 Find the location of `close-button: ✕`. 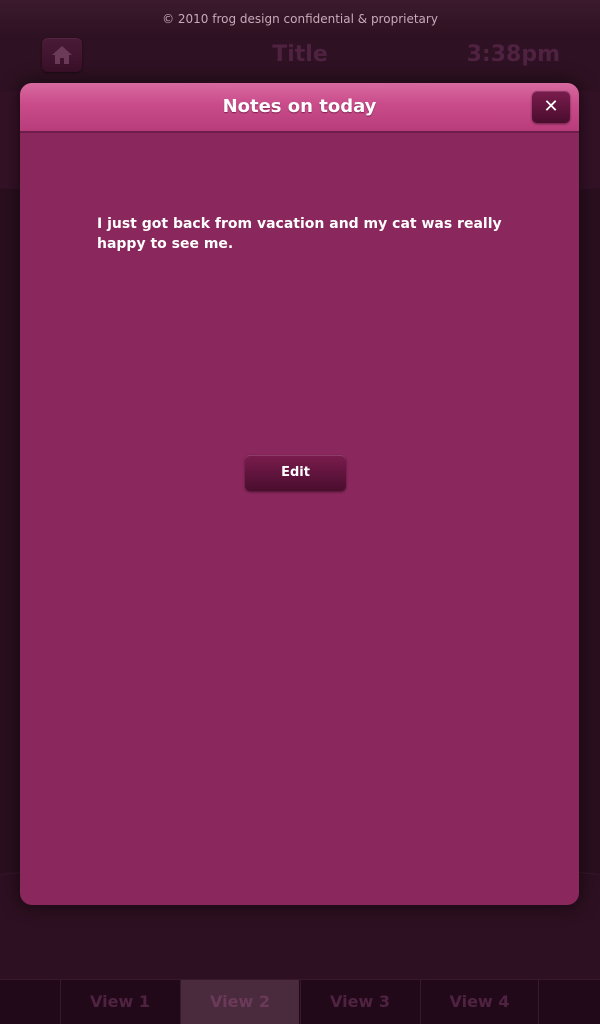

close-button: ✕ is located at coordinates (551, 107).